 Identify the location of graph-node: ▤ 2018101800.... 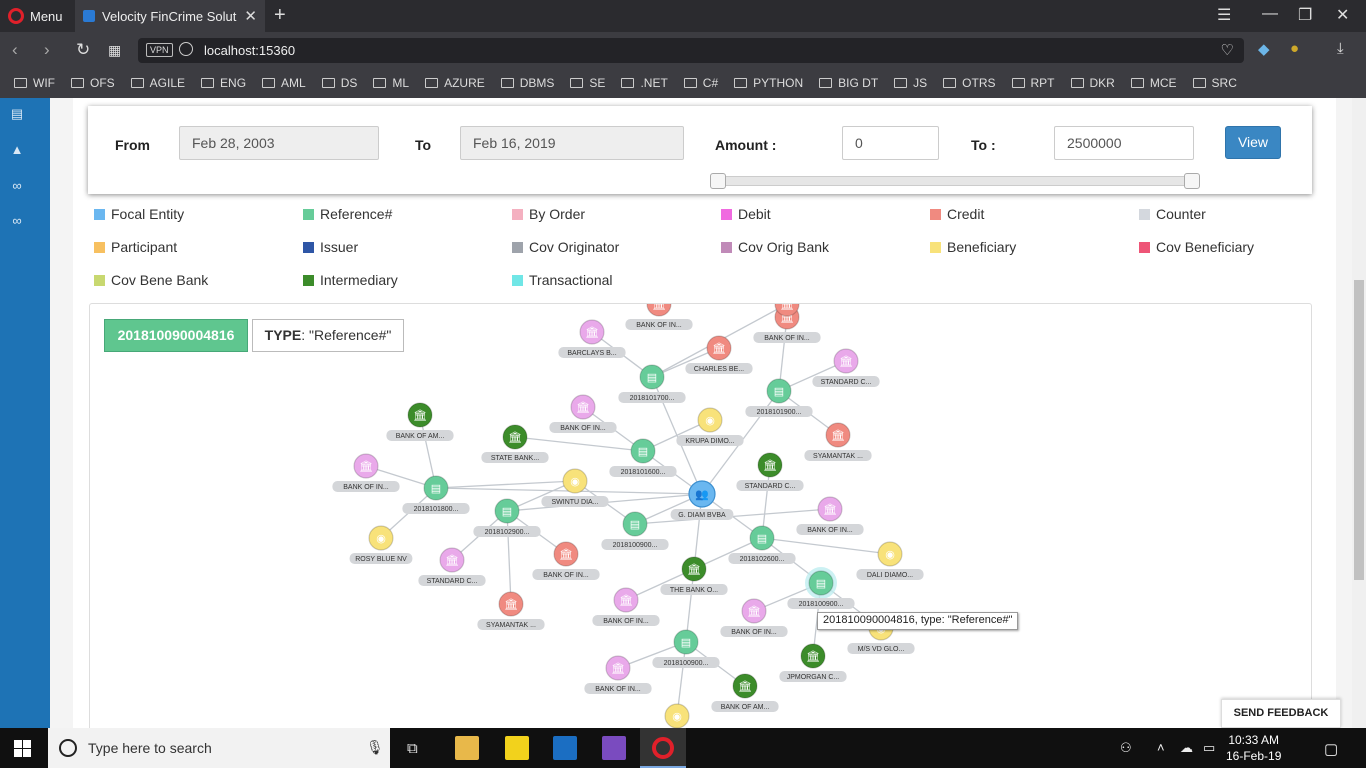
(436, 494).